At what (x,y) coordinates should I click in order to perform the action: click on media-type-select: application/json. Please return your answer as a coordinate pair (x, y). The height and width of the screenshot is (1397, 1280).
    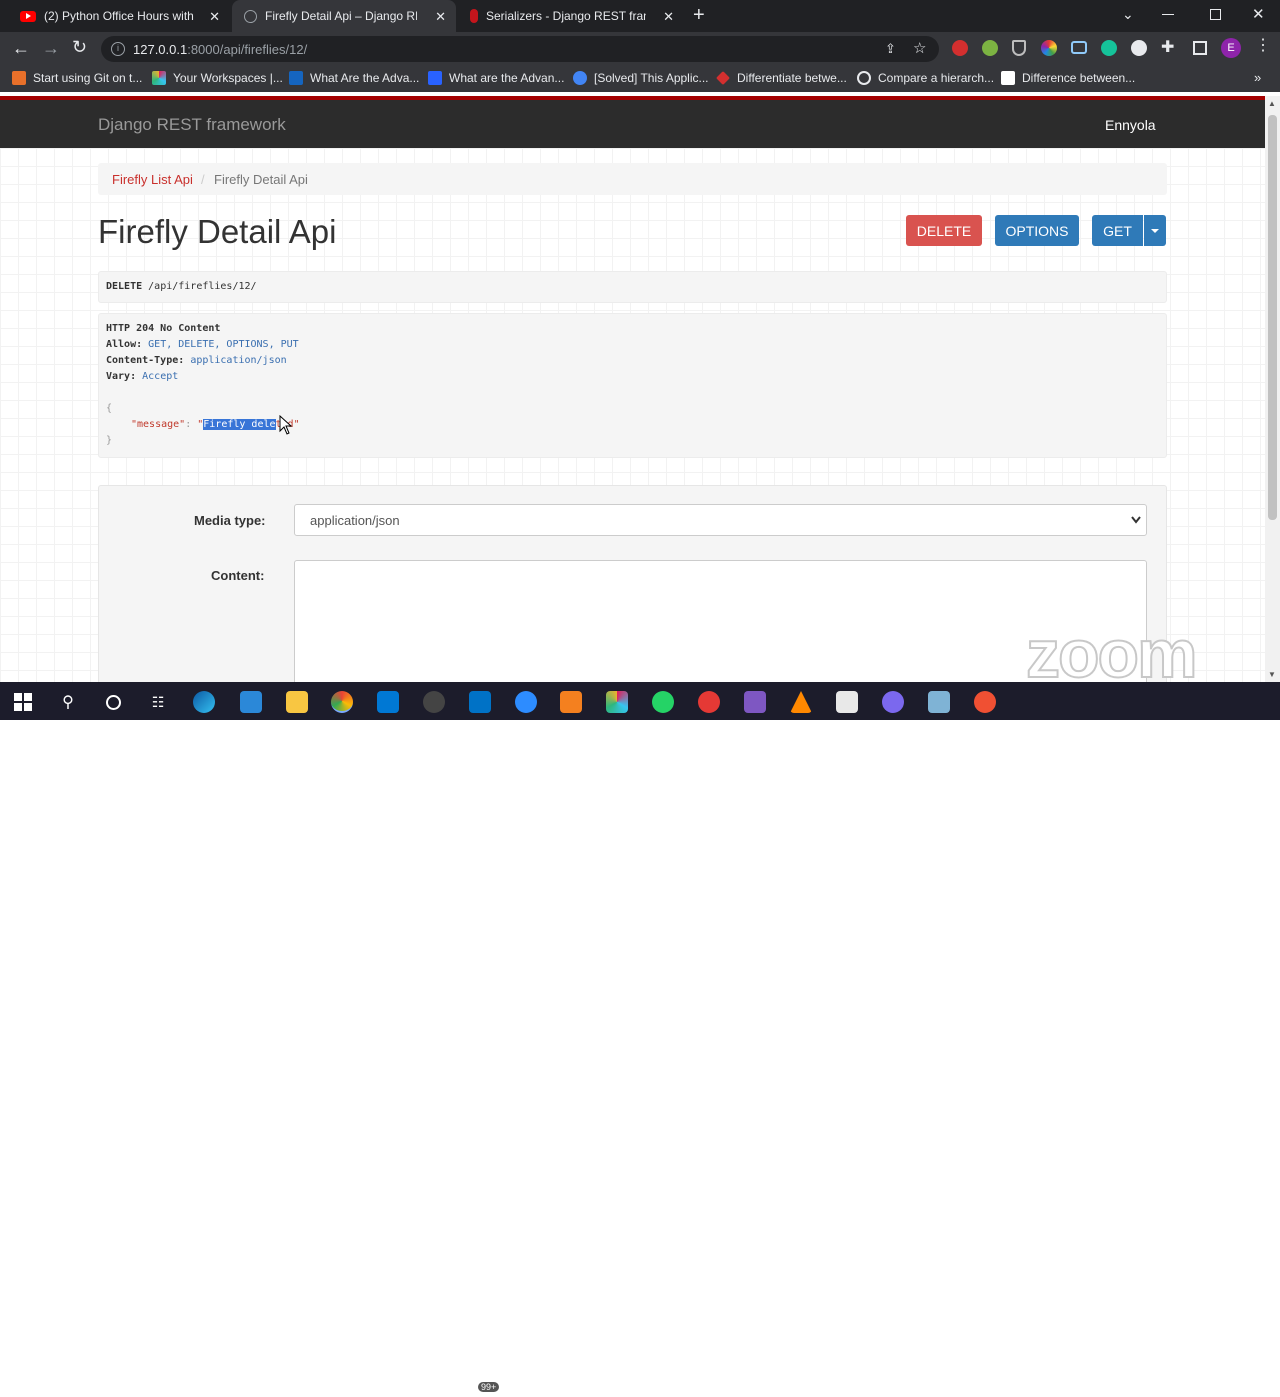
    Looking at the image, I should click on (720, 520).